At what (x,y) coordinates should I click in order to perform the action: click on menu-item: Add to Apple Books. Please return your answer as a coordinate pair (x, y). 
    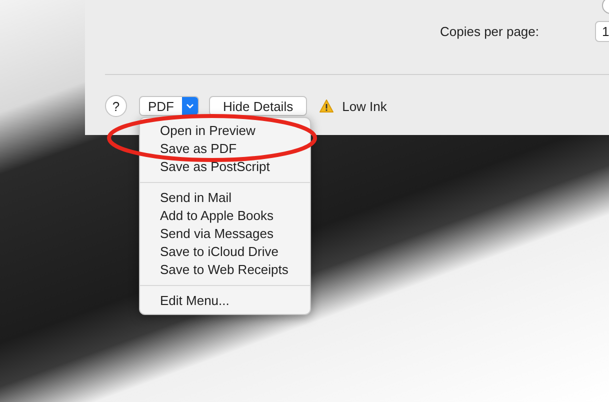
    Looking at the image, I should click on (225, 216).